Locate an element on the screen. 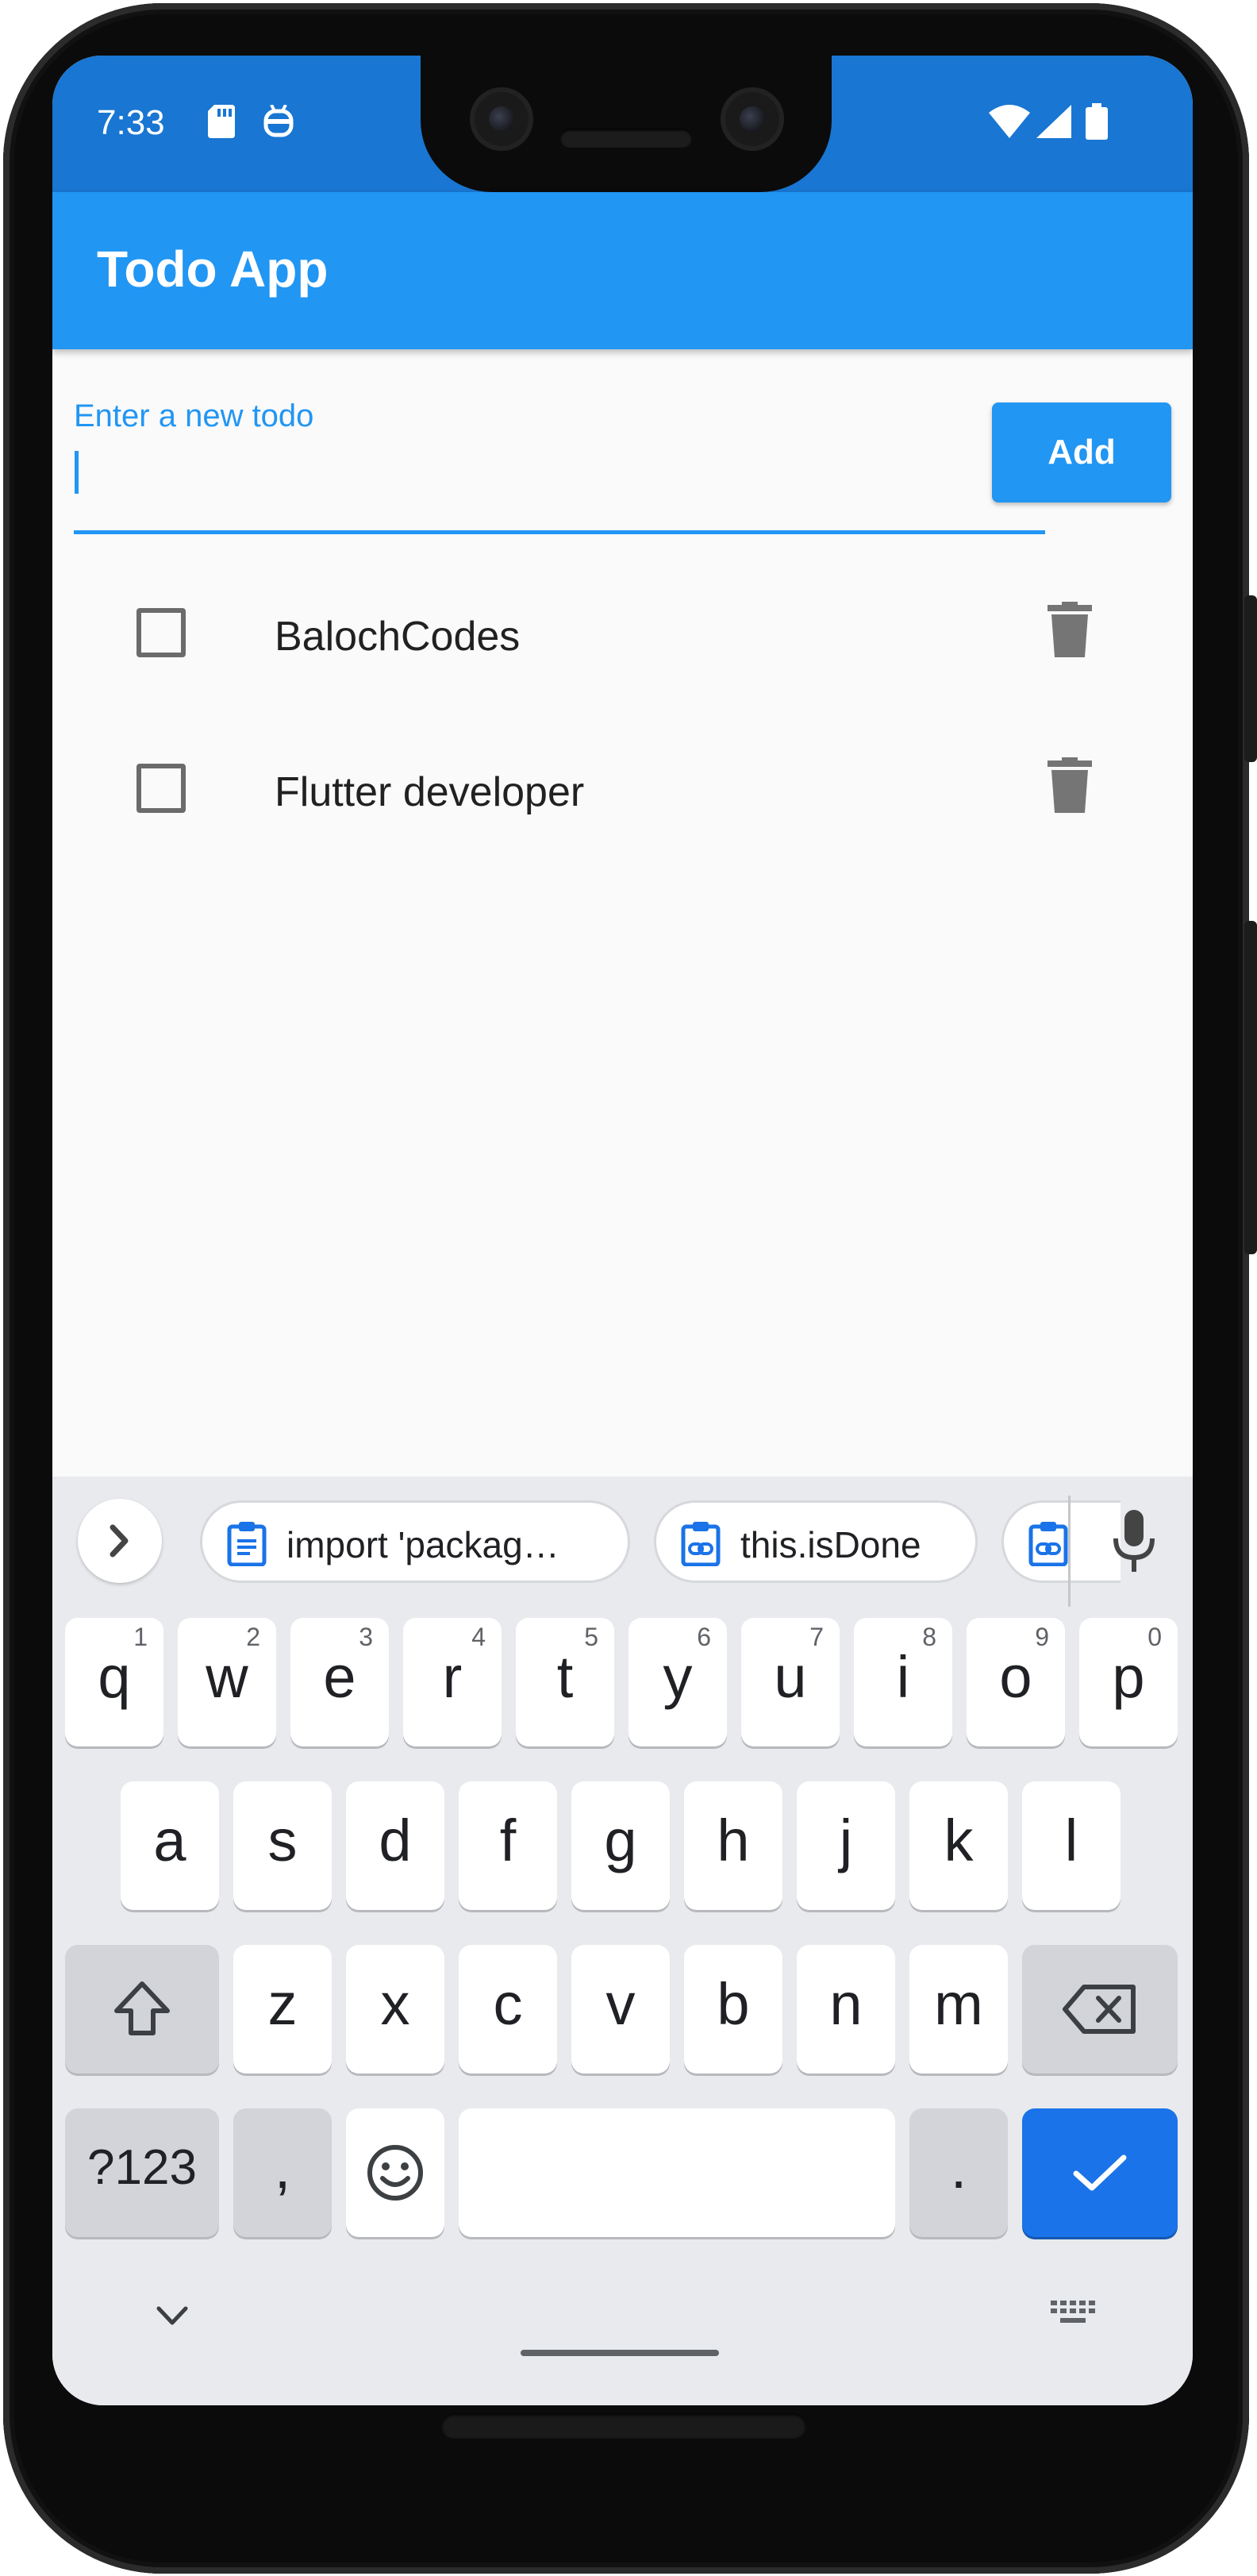 The height and width of the screenshot is (2576, 1257). key-label: l is located at coordinates (1071, 1840).